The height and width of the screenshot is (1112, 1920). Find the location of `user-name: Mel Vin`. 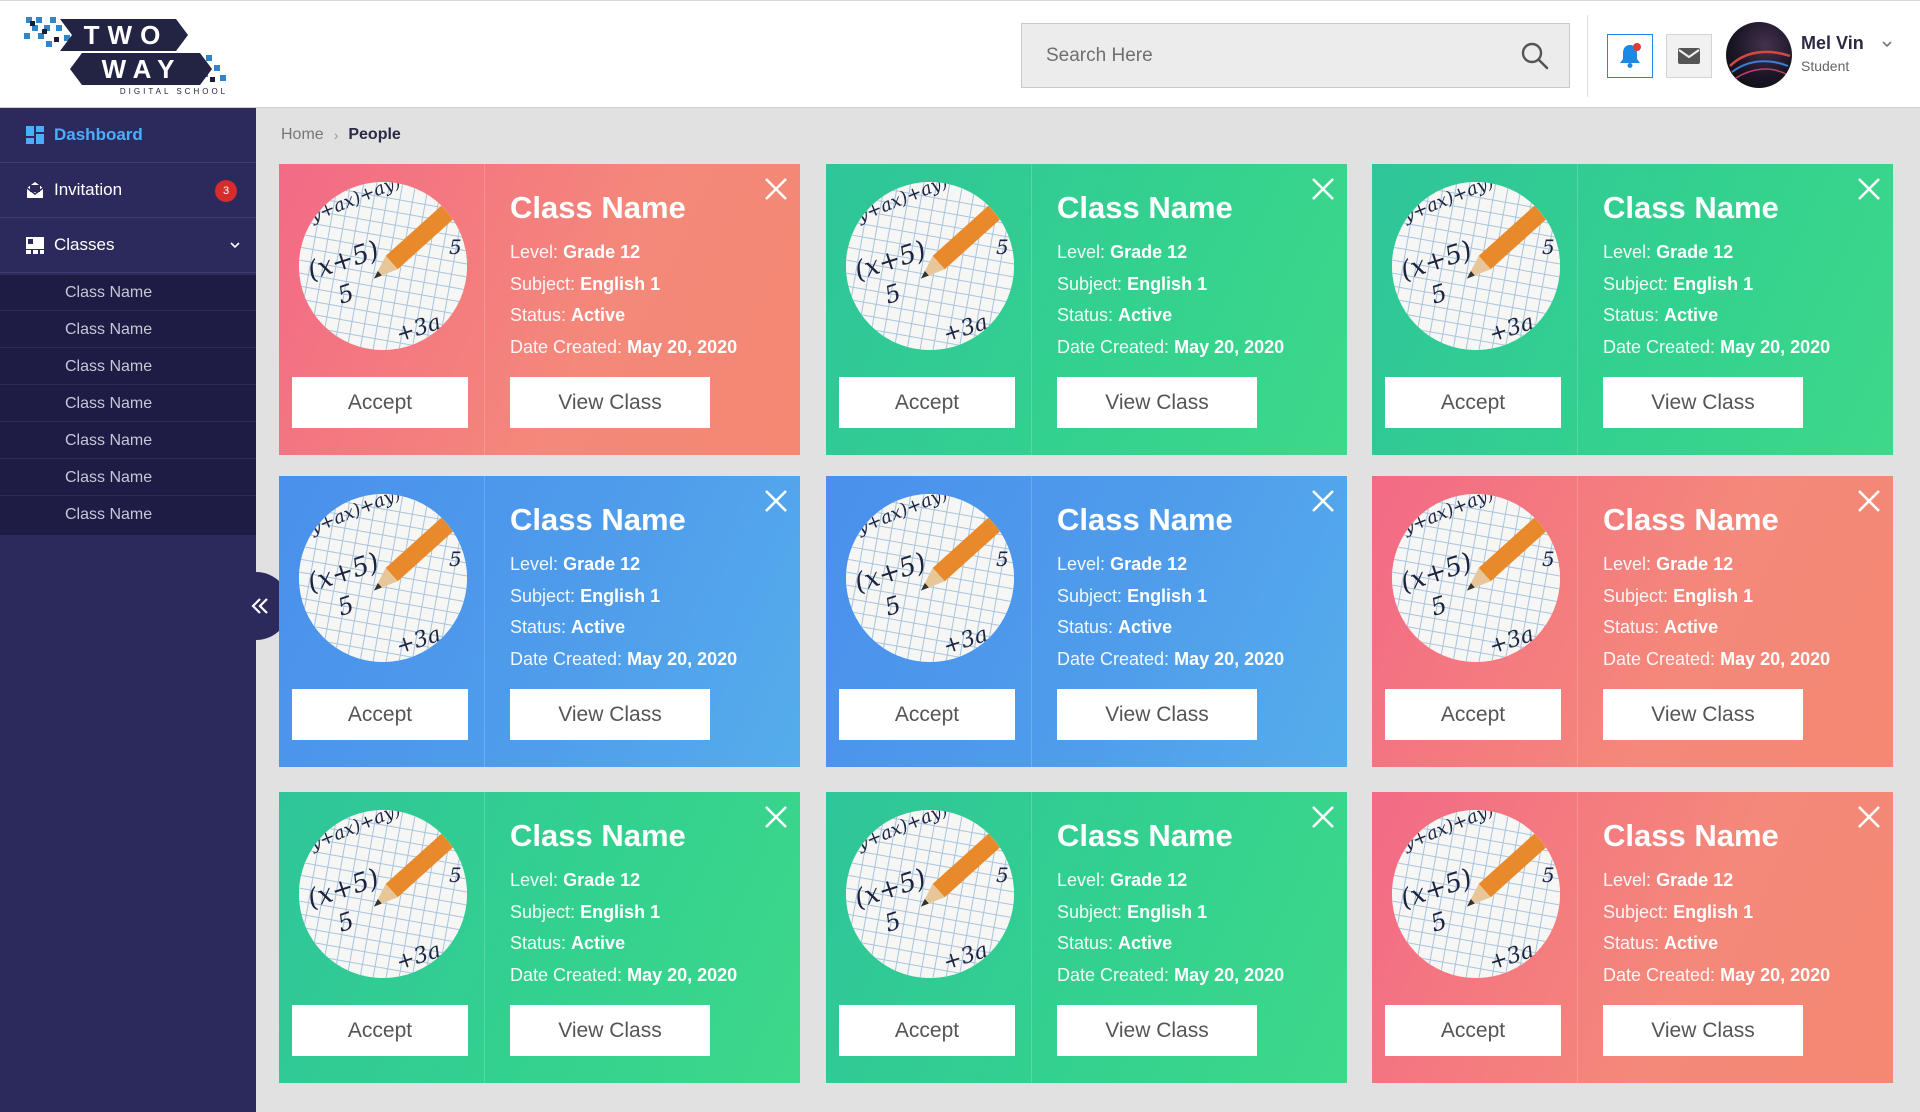

user-name: Mel Vin is located at coordinates (1832, 43).